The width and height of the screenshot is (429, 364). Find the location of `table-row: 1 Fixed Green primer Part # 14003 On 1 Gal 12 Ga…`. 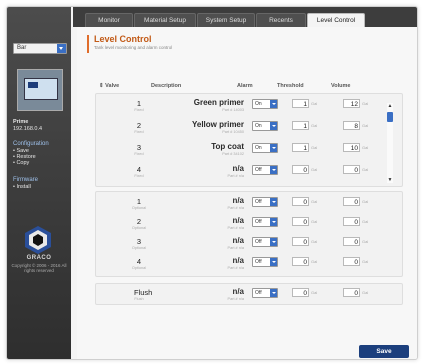

table-row: 1 Fixed Green primer Part # 14003 On 1 Gal 12 Ga… is located at coordinates (246, 106).